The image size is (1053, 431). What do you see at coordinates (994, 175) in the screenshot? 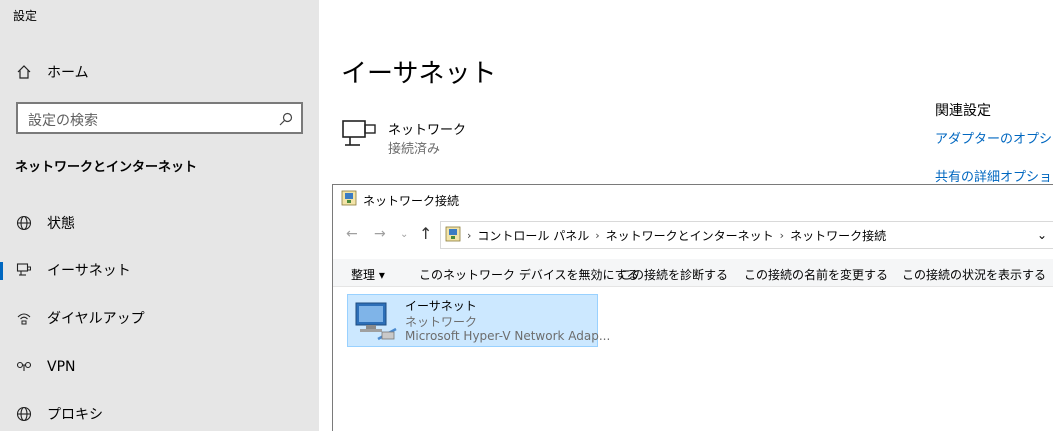
I see `advanced-sharing-link: 共有の詳細オプション` at bounding box center [994, 175].